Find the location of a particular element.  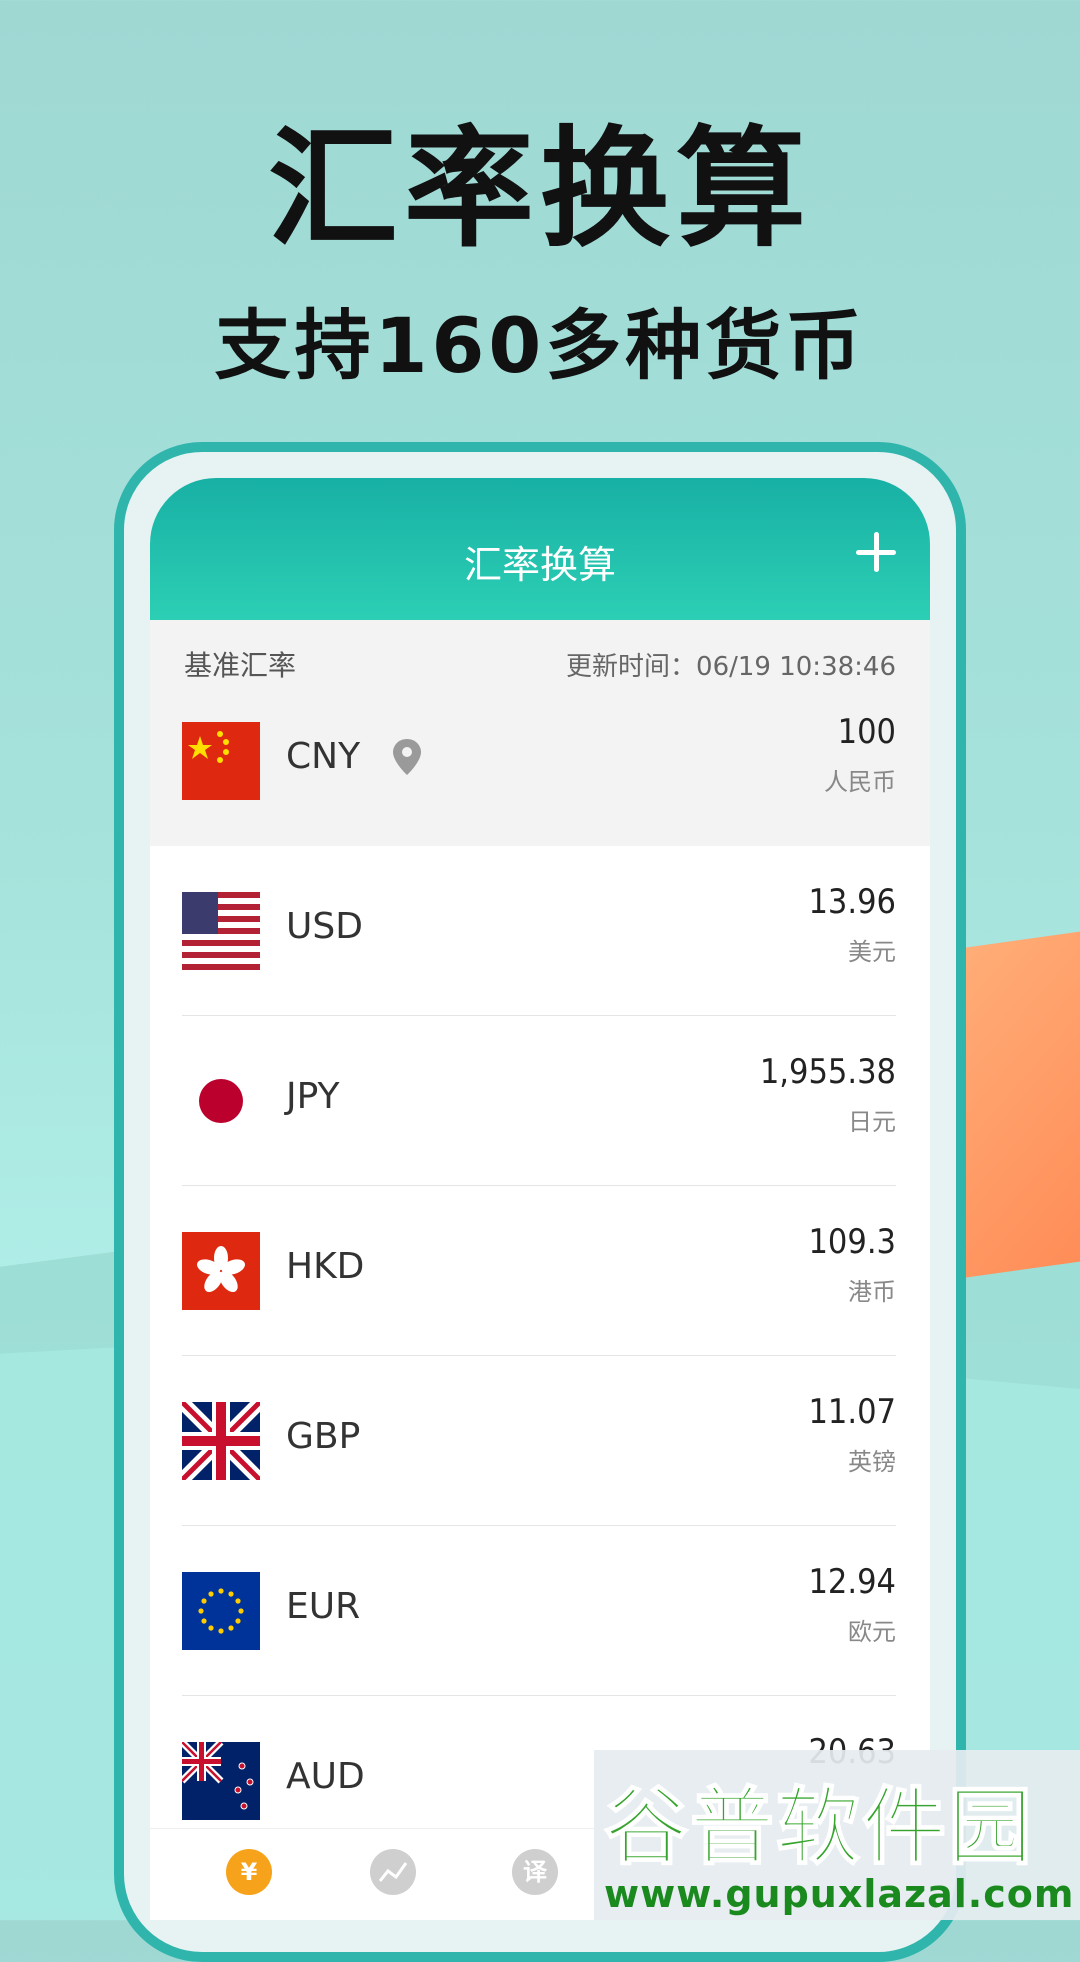

currency-value: 109.3 is located at coordinates (852, 1242).